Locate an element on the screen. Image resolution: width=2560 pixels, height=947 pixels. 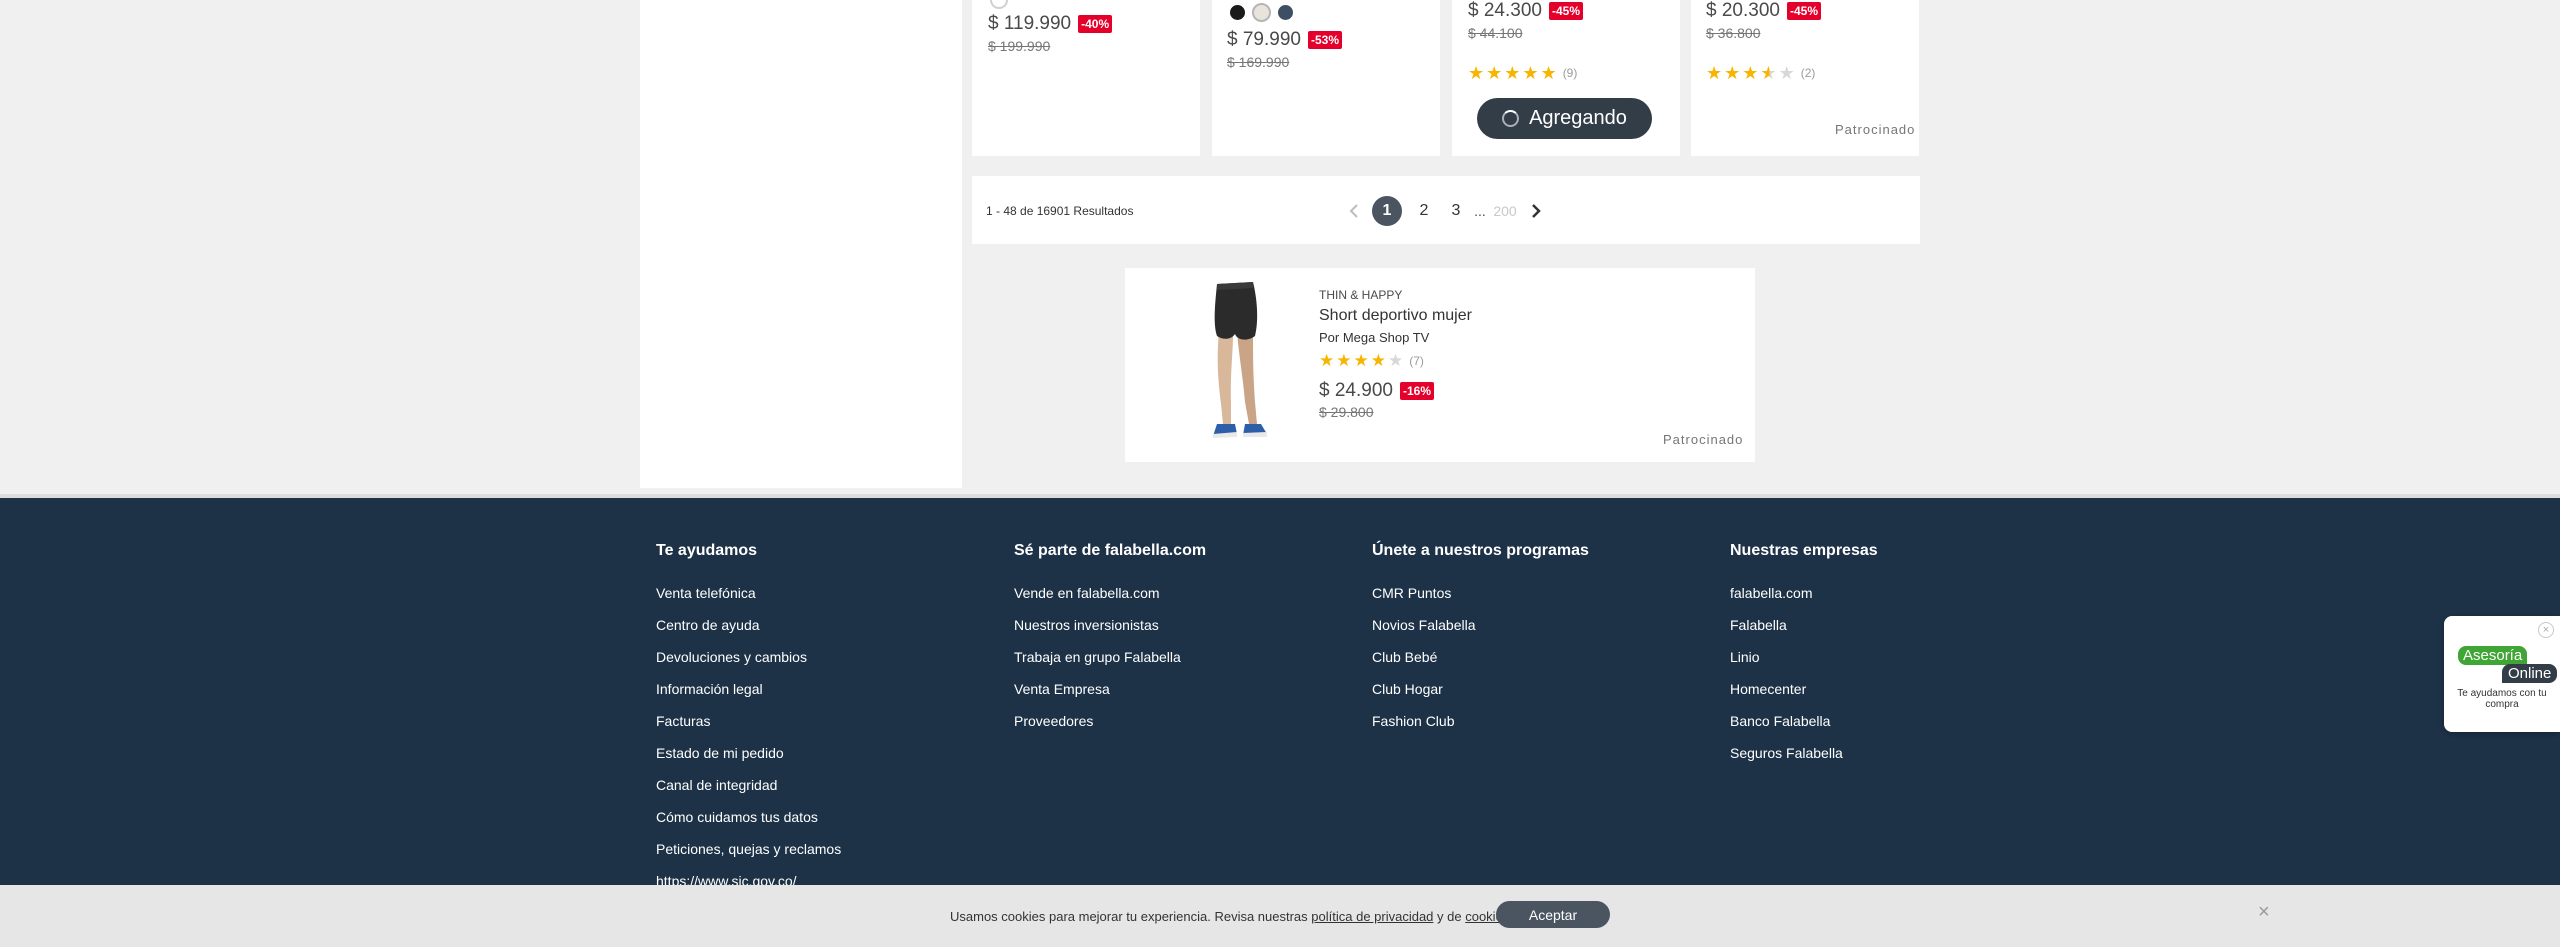
footer-link: Falabella is located at coordinates (1804, 633).